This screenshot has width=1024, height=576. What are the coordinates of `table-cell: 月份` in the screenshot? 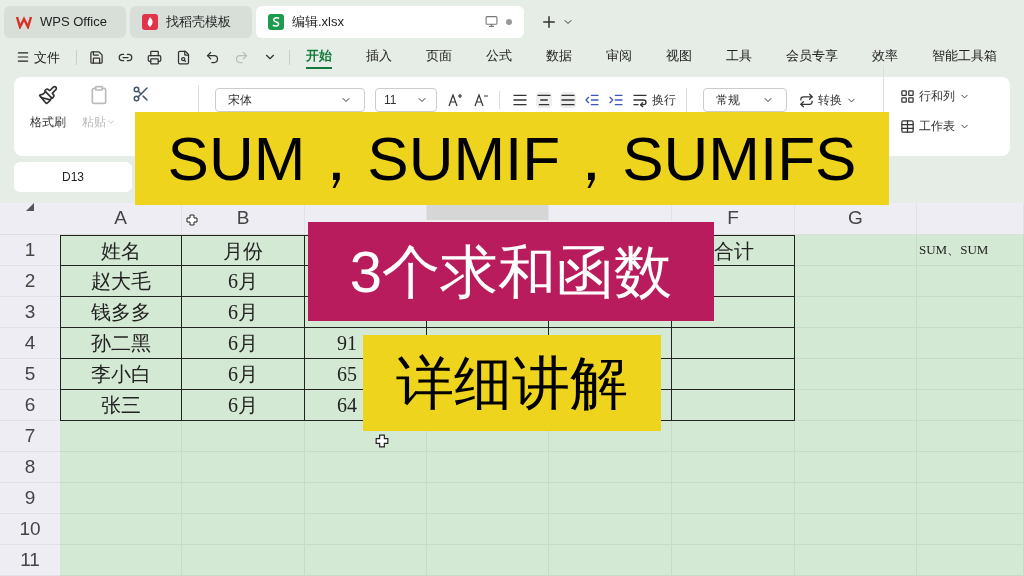 It's located at (243, 250).